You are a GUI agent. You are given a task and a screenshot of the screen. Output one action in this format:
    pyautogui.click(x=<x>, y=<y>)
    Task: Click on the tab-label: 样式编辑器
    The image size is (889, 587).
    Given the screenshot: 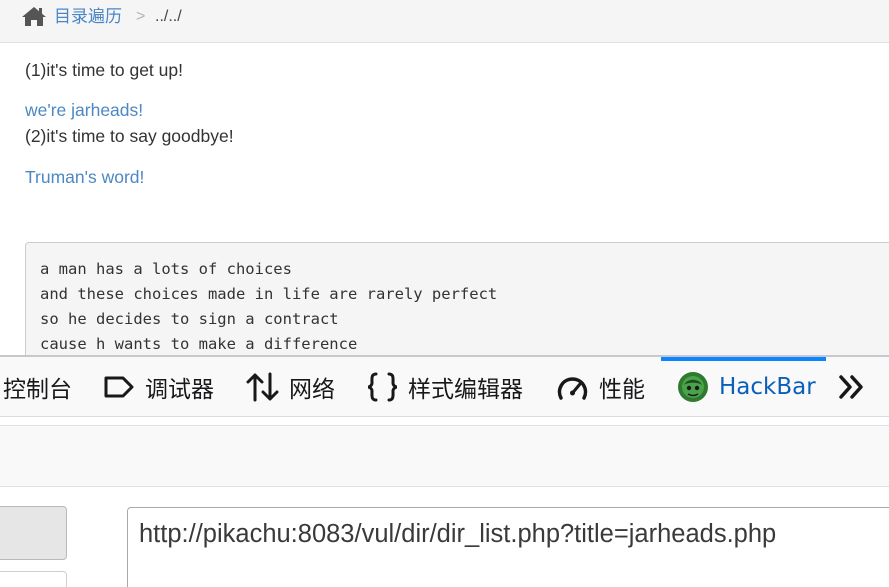 What is the action you would take?
    pyautogui.click(x=465, y=390)
    